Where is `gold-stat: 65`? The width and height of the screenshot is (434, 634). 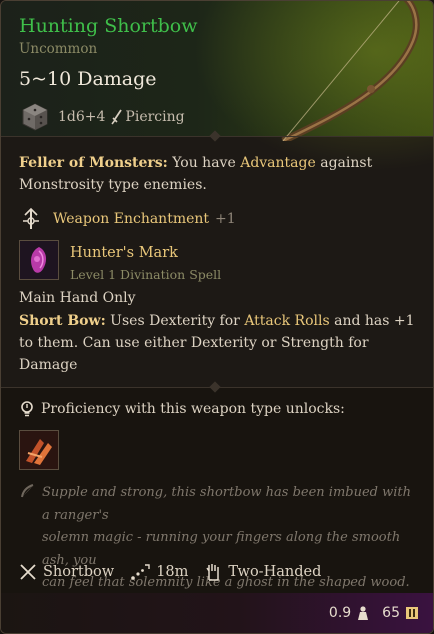 gold-stat: 65 is located at coordinates (400, 613).